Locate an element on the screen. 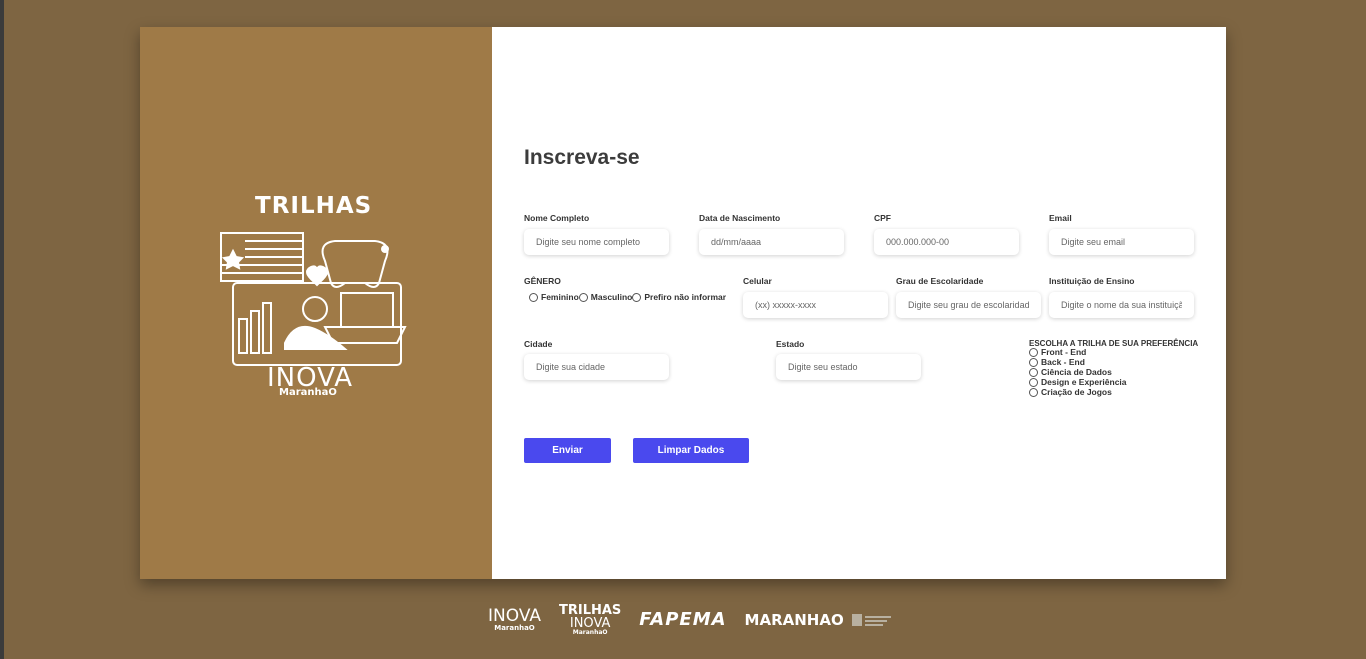 The height and width of the screenshot is (659, 1366). cidade-input is located at coordinates (596, 367).